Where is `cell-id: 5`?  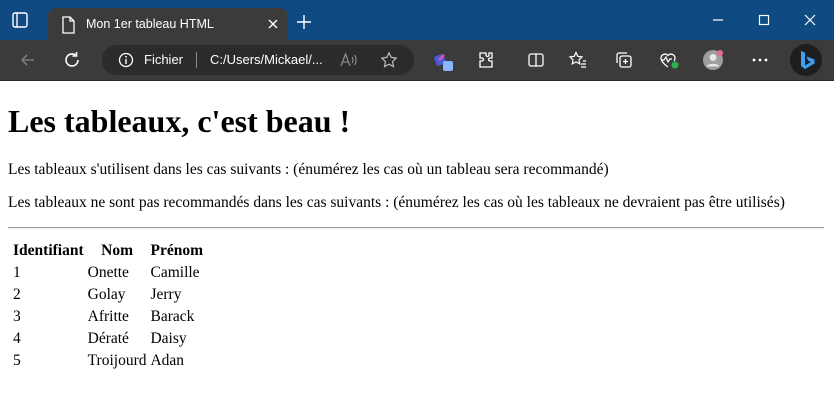
cell-id: 5 is located at coordinates (17, 360).